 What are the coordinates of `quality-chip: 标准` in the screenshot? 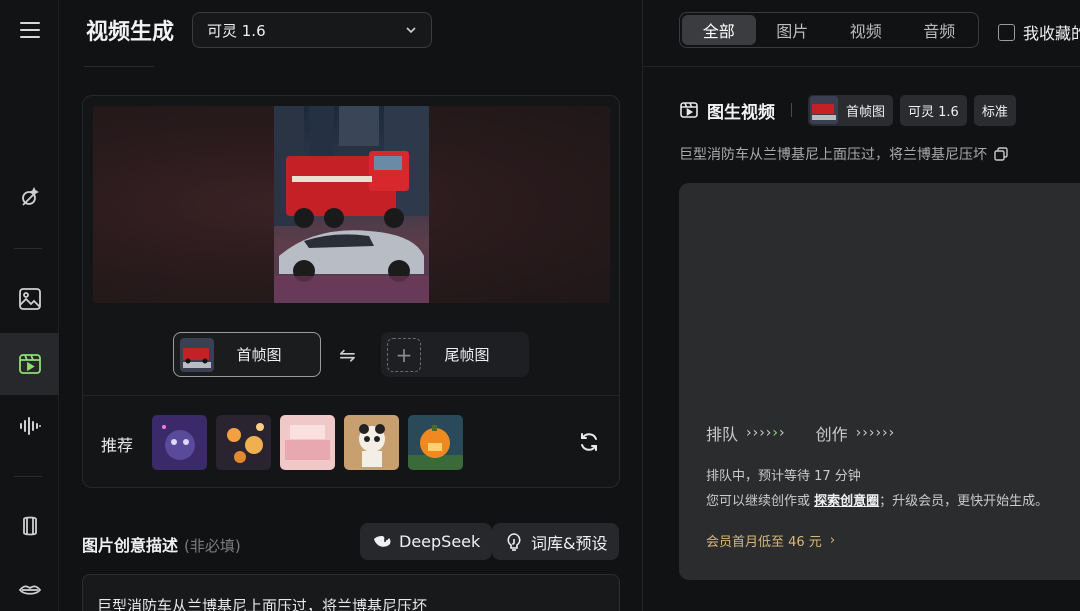 It's located at (994, 110).